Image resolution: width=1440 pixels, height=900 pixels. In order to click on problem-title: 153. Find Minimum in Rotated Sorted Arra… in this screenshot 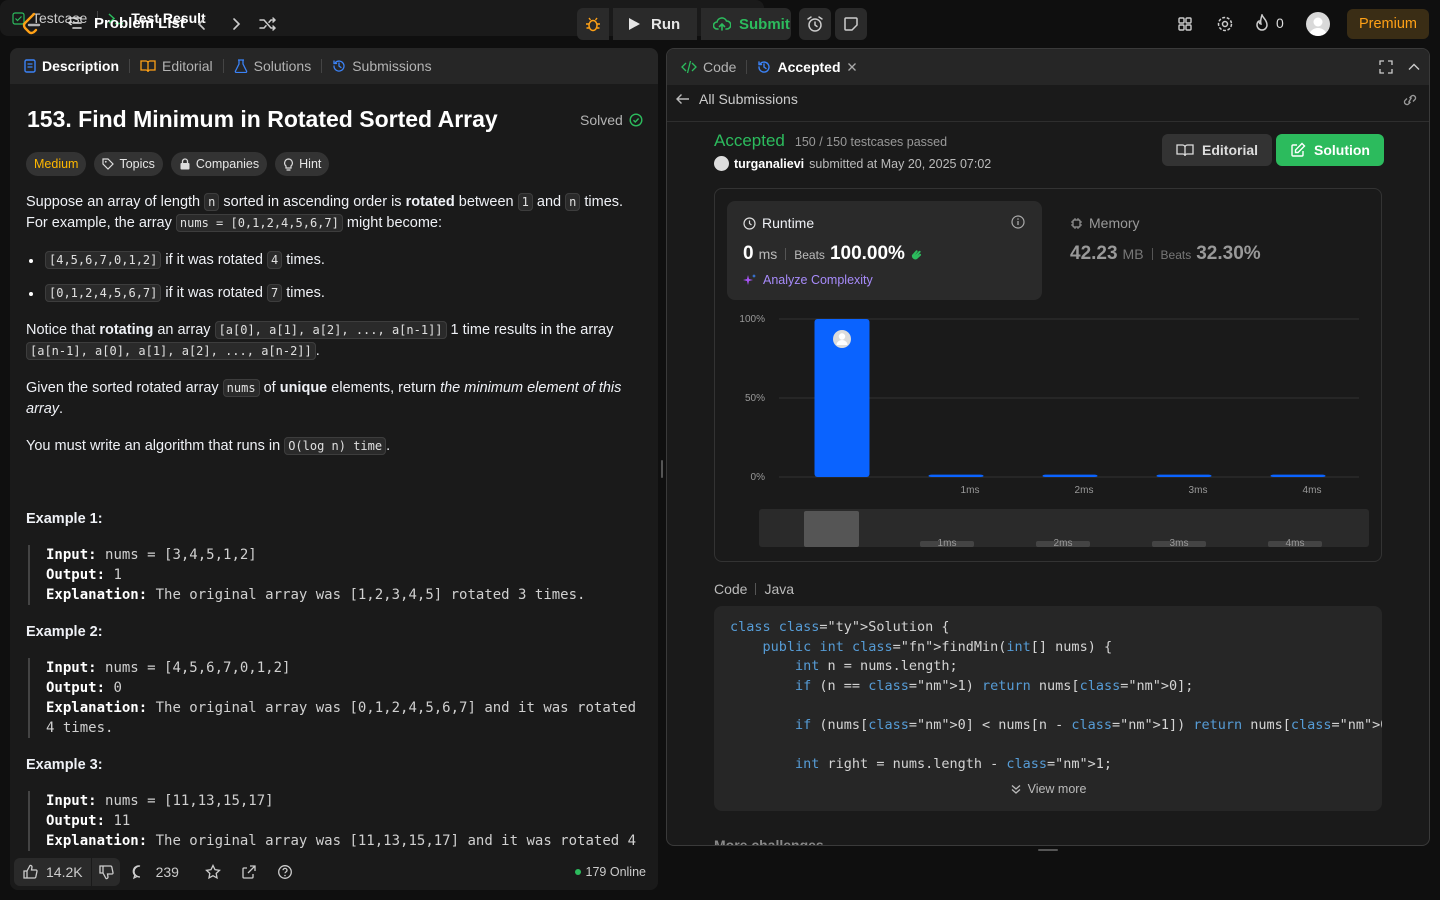, I will do `click(262, 119)`.